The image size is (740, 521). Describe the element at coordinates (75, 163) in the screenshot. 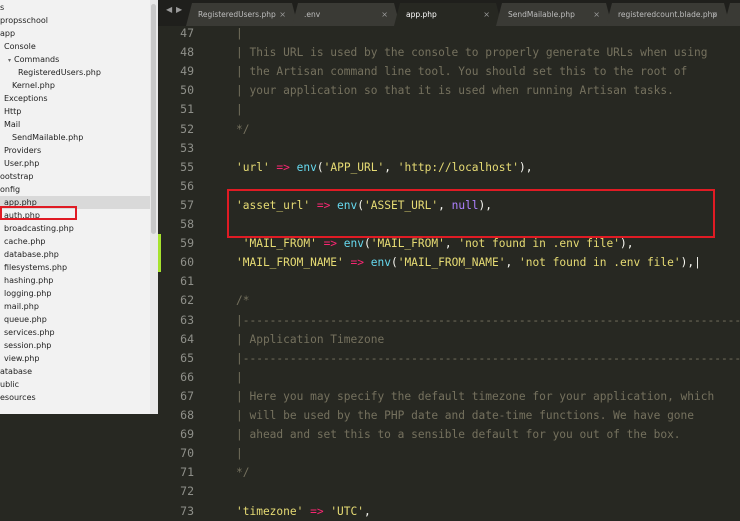

I see `sidebar-item-user-php: User.php` at that location.